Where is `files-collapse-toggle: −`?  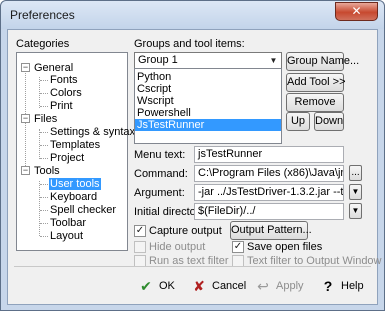 files-collapse-toggle: − is located at coordinates (25, 118).